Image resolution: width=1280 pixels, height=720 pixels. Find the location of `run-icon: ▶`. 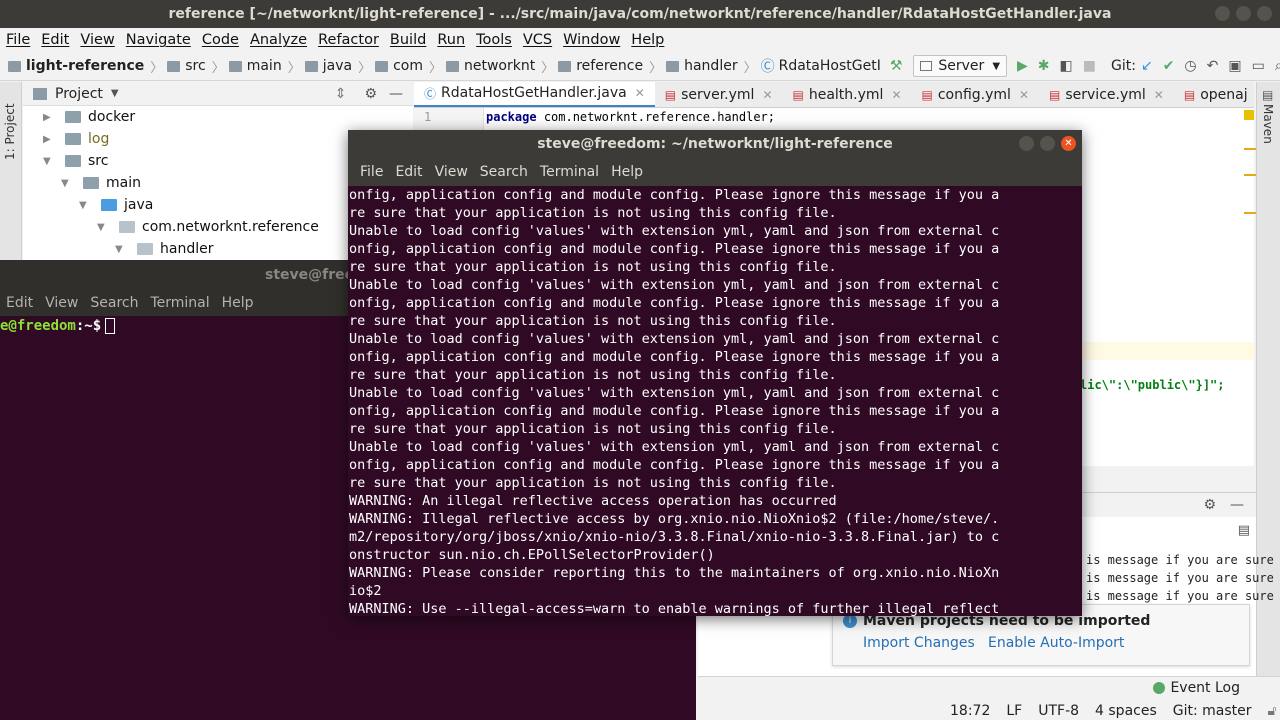

run-icon: ▶ is located at coordinates (1022, 66).